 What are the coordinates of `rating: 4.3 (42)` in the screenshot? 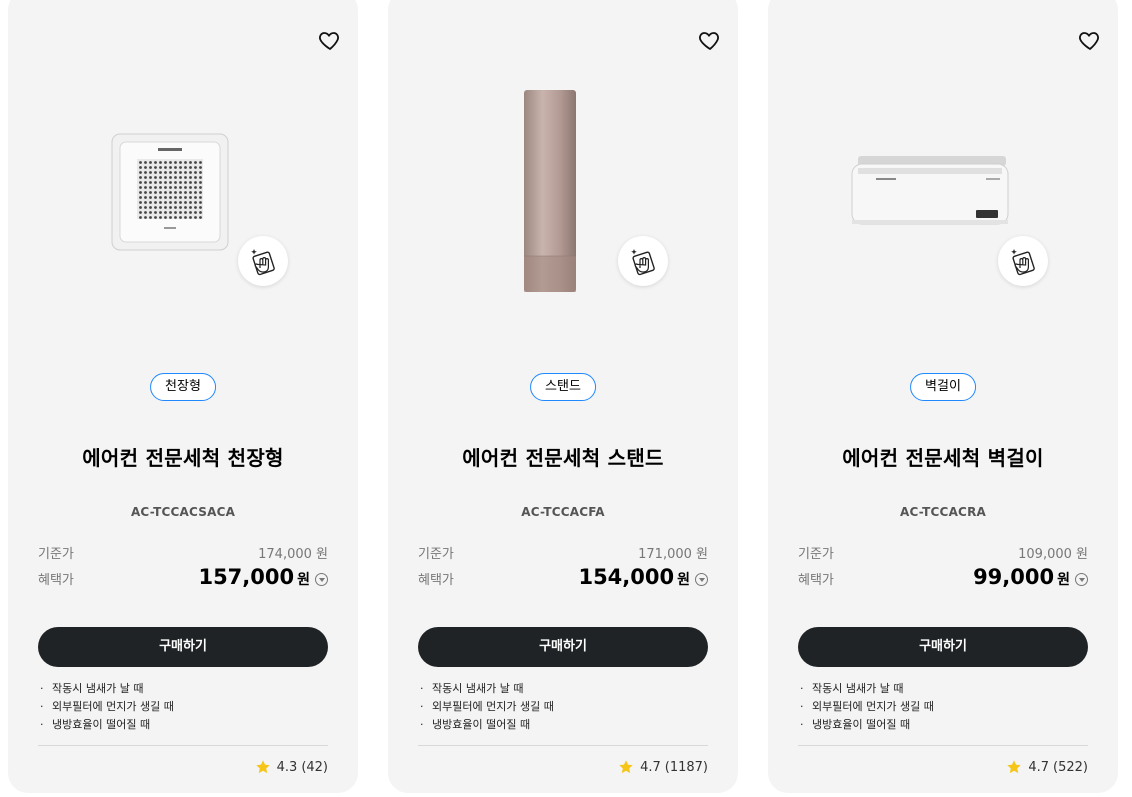 It's located at (291, 767).